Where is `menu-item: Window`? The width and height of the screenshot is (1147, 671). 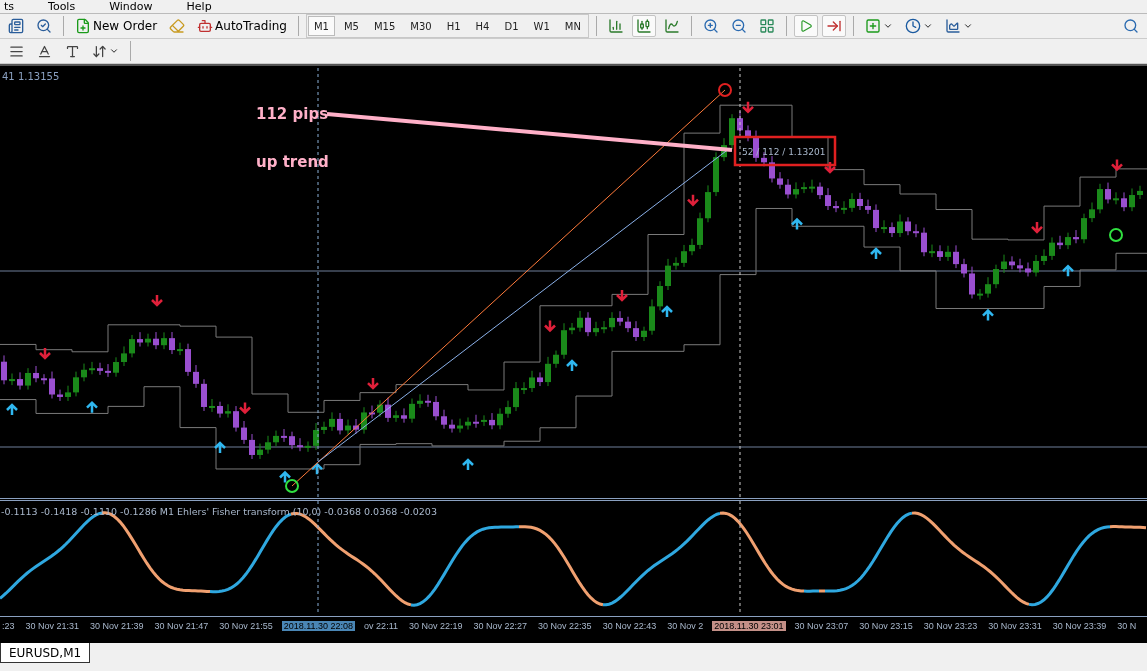 menu-item: Window is located at coordinates (131, 6).